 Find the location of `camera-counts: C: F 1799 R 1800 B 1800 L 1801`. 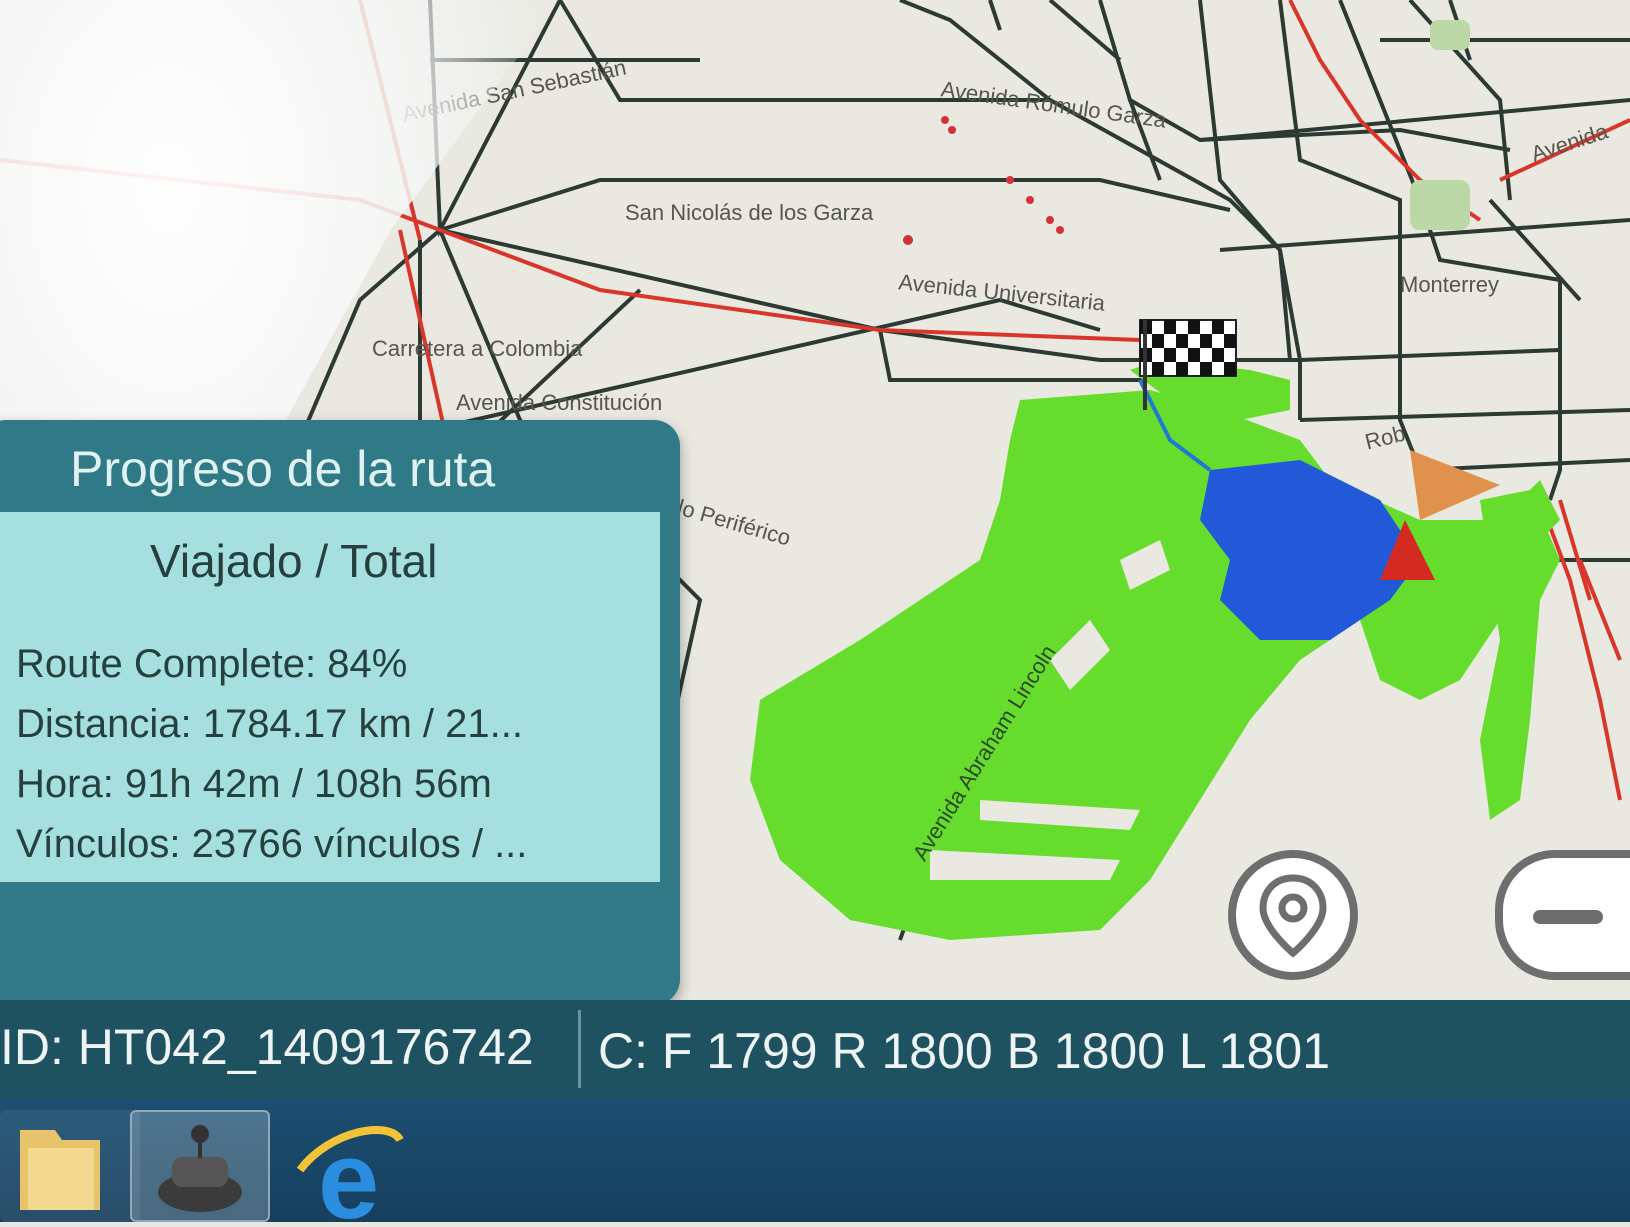

camera-counts: C: F 1799 R 1800 B 1800 L 1801 is located at coordinates (964, 1051).